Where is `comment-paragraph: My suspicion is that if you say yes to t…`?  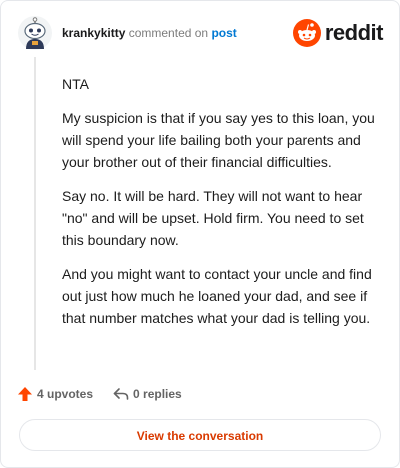
comment-paragraph: My suspicion is that if you say yes to t… is located at coordinates (218, 140).